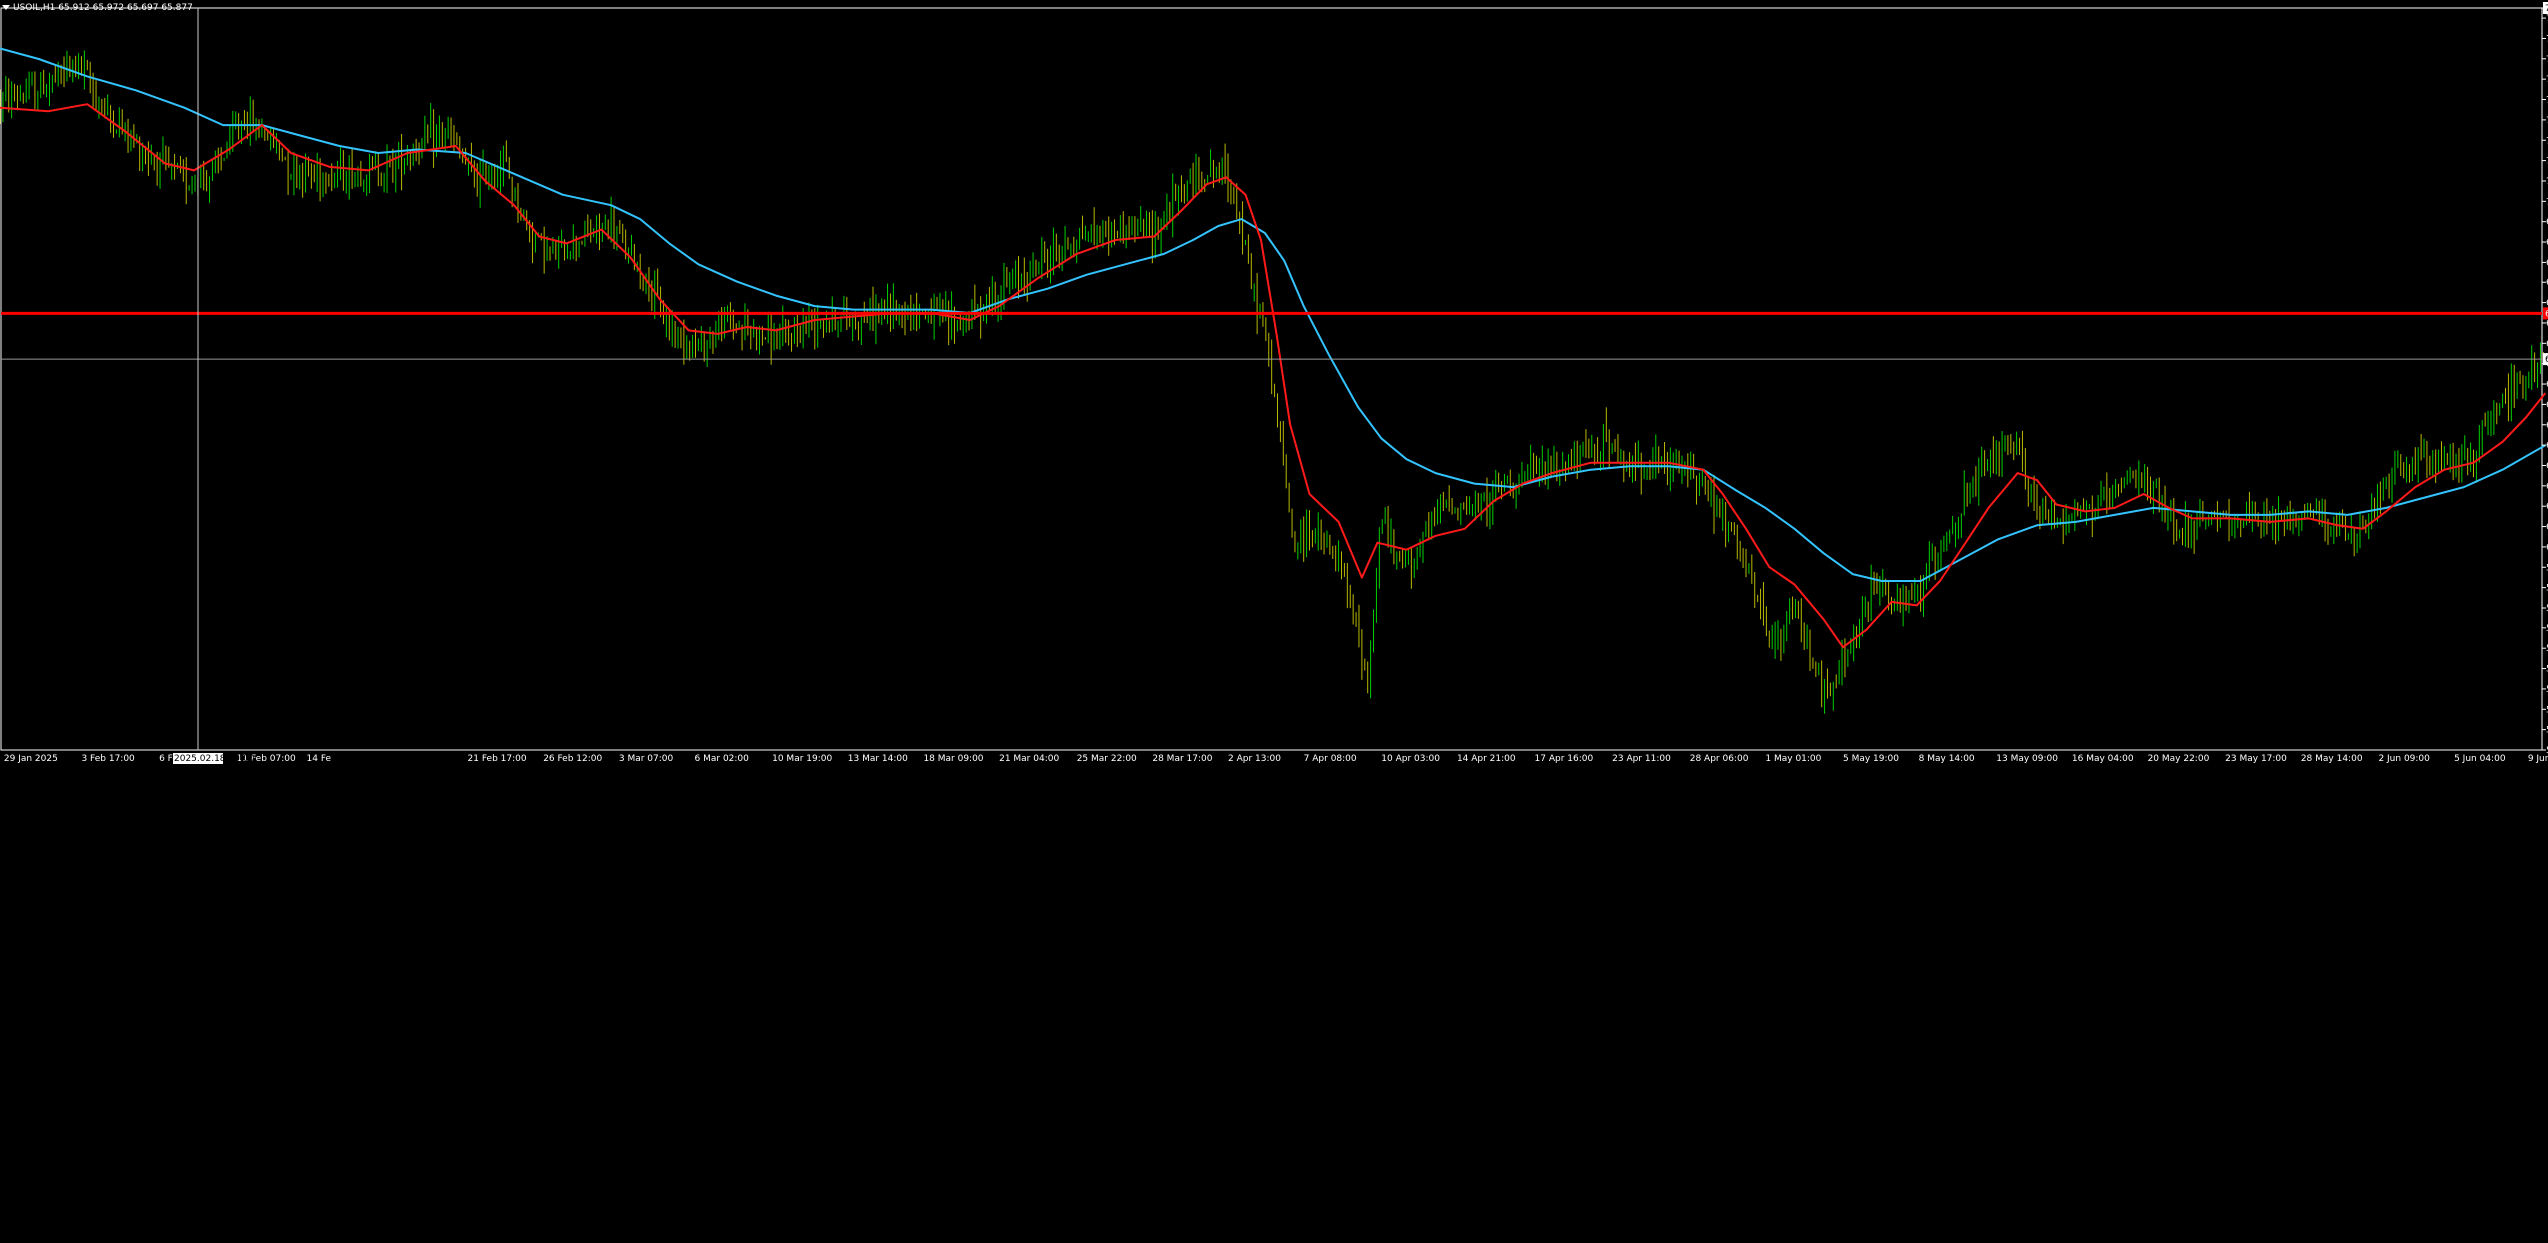 This screenshot has height=1243, width=2548. Describe the element at coordinates (878, 759) in the screenshot. I see `x-tick-label: 13 Mar 14:00` at that location.